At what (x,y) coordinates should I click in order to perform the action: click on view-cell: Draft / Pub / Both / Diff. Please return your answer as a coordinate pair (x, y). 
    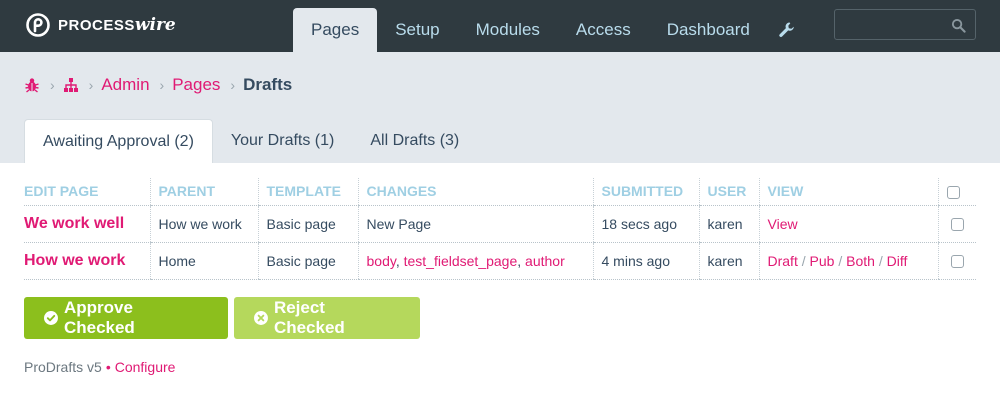
    Looking at the image, I should click on (848, 261).